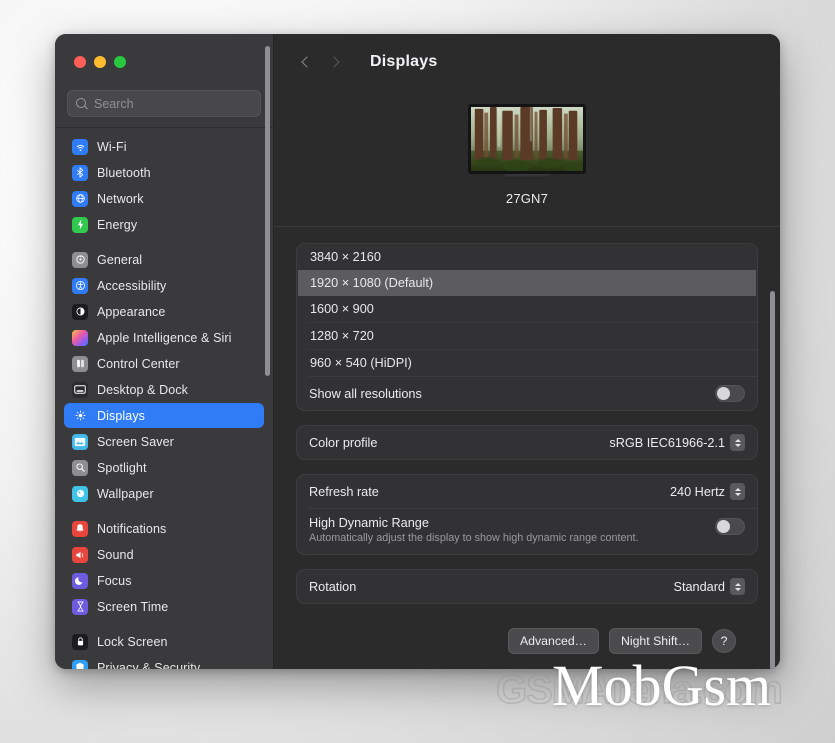 The height and width of the screenshot is (743, 835). I want to click on chevron-right-icon, so click(333, 62).